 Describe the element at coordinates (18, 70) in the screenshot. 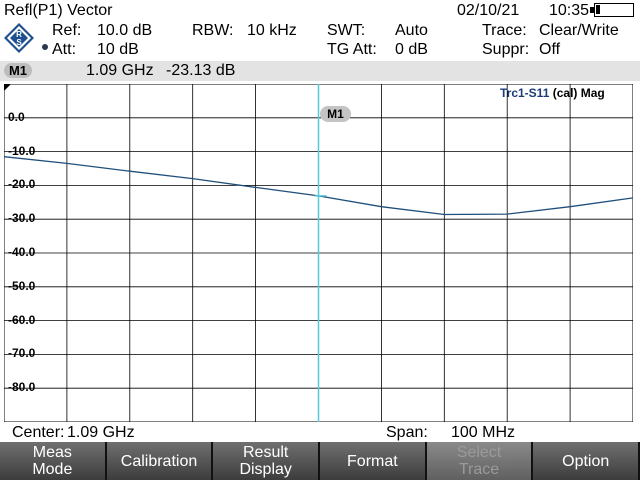

I see `marker-badge: M1` at that location.